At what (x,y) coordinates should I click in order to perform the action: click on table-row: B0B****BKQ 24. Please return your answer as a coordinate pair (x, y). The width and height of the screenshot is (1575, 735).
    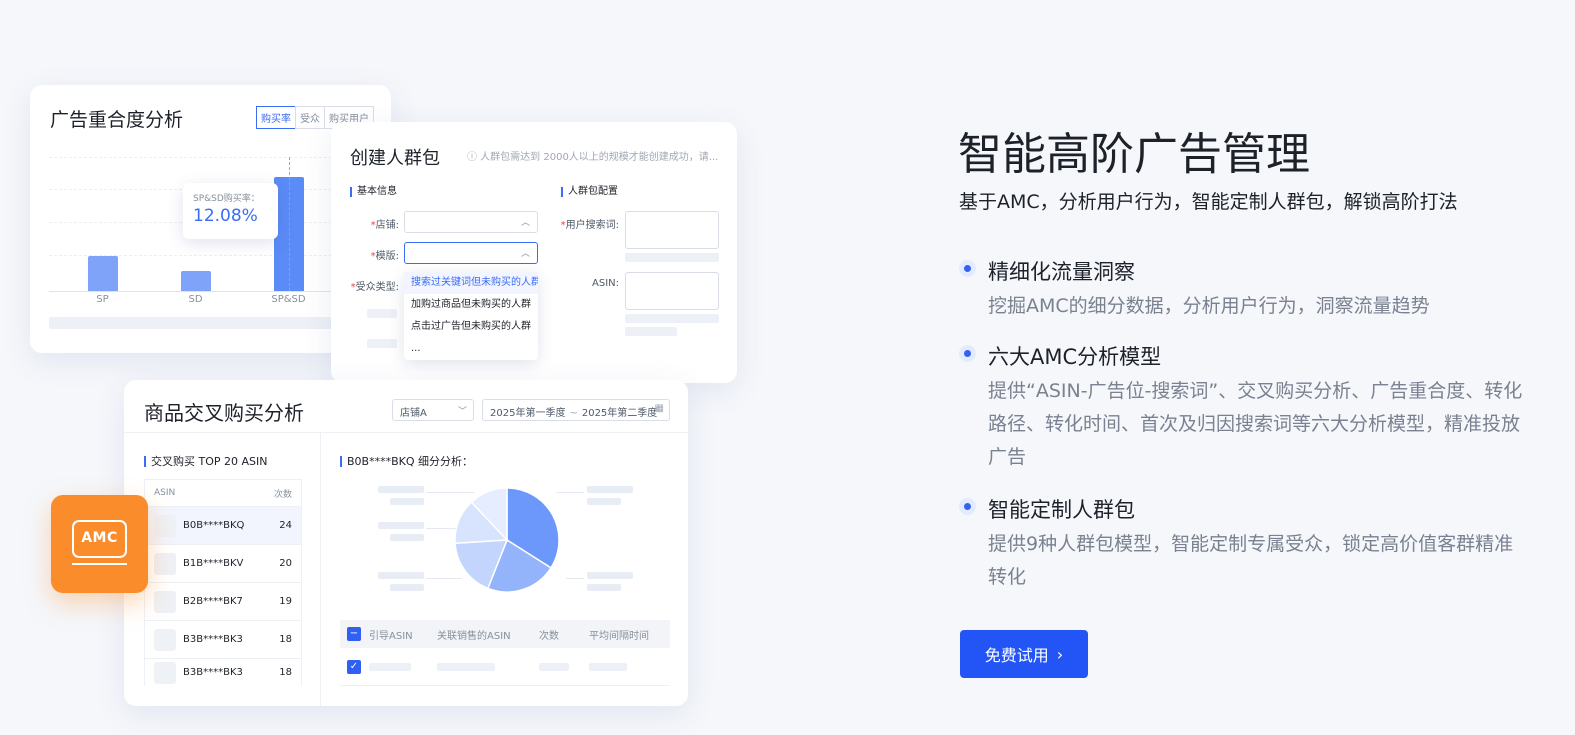
    Looking at the image, I should click on (223, 525).